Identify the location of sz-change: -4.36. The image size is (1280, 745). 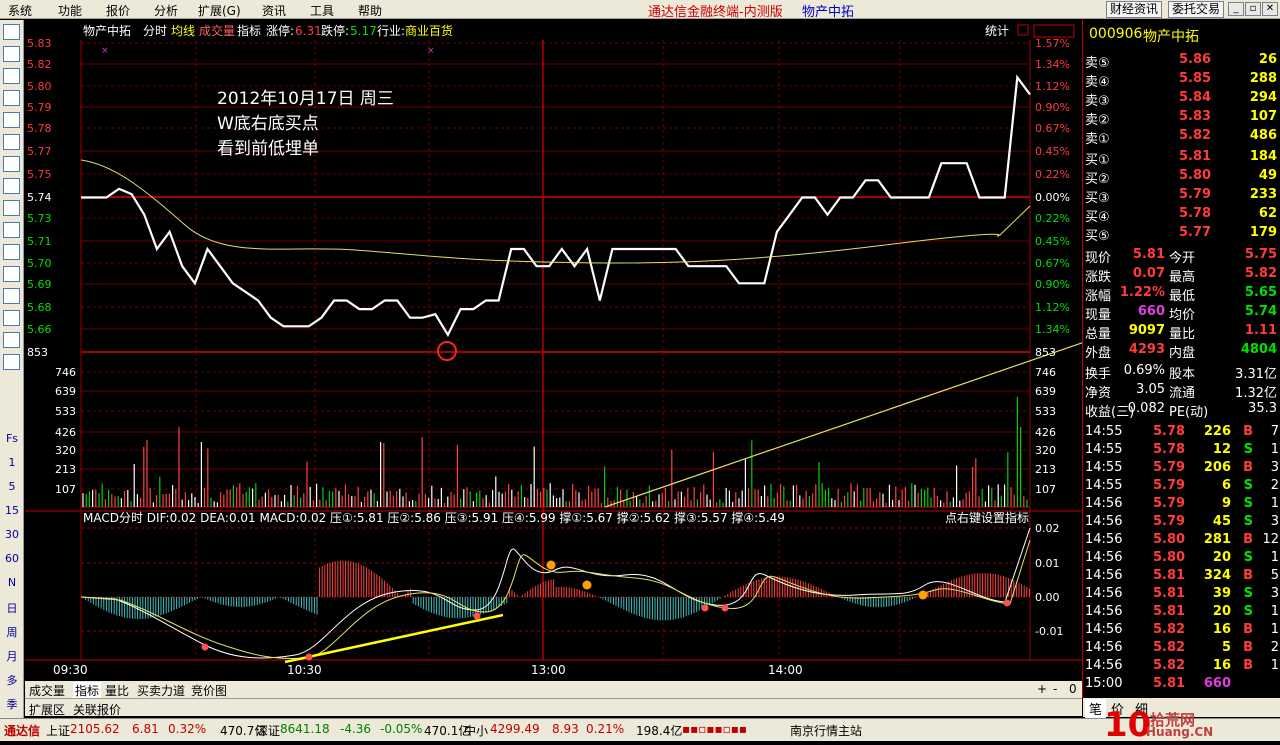
(356, 729).